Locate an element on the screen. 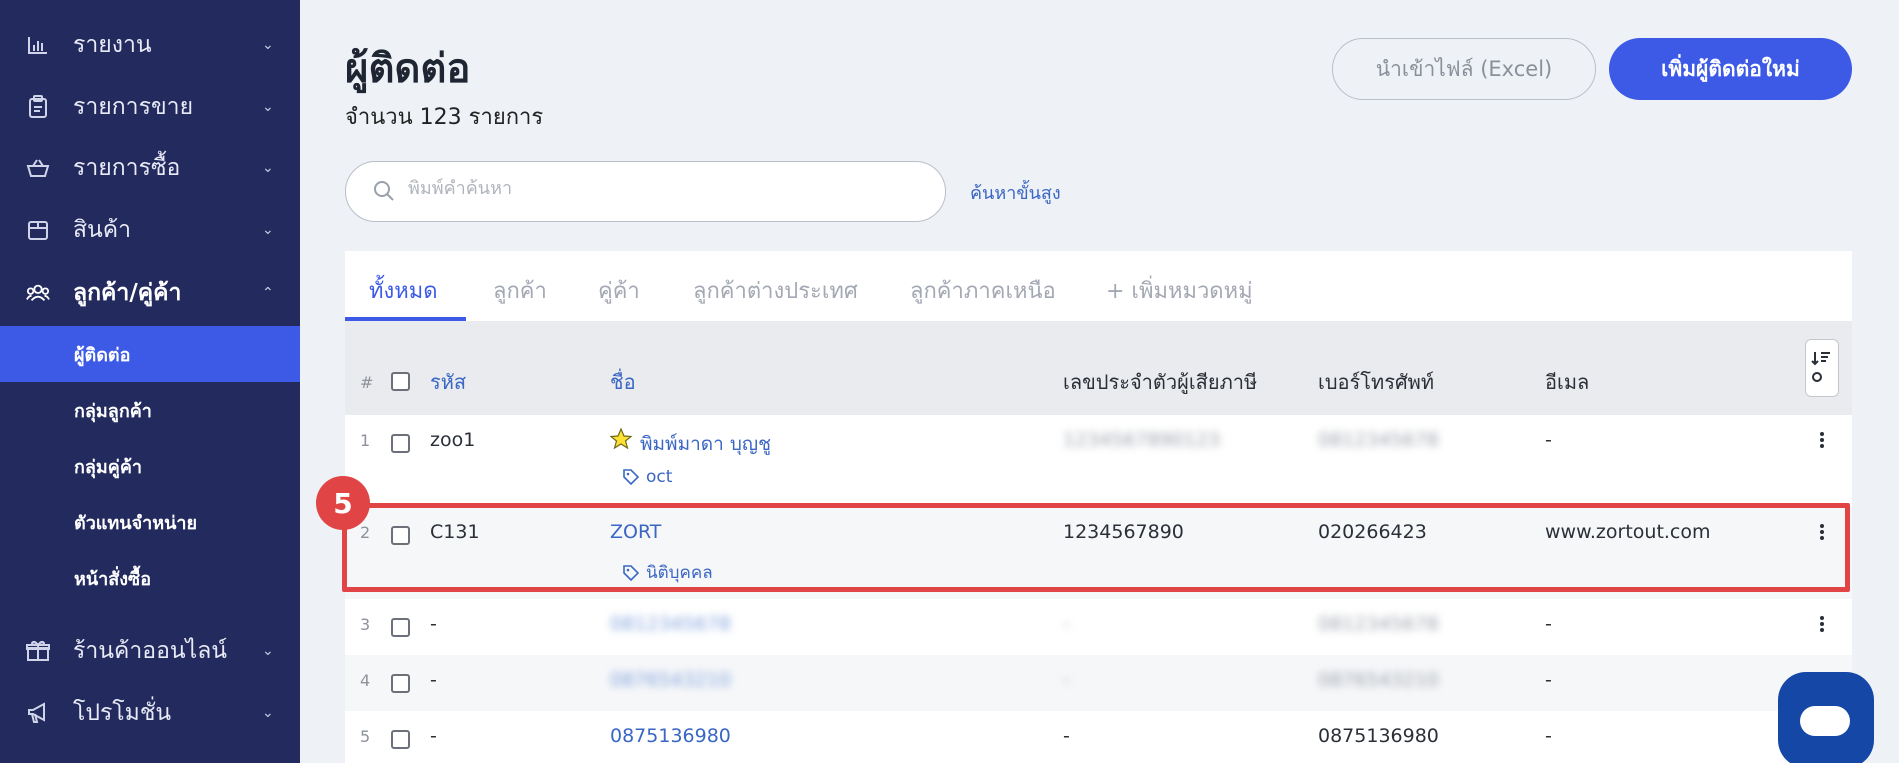 This screenshot has height=763, width=1899. sidebar-item-promotions: โปรโมชั่น ⌄ is located at coordinates (150, 713).